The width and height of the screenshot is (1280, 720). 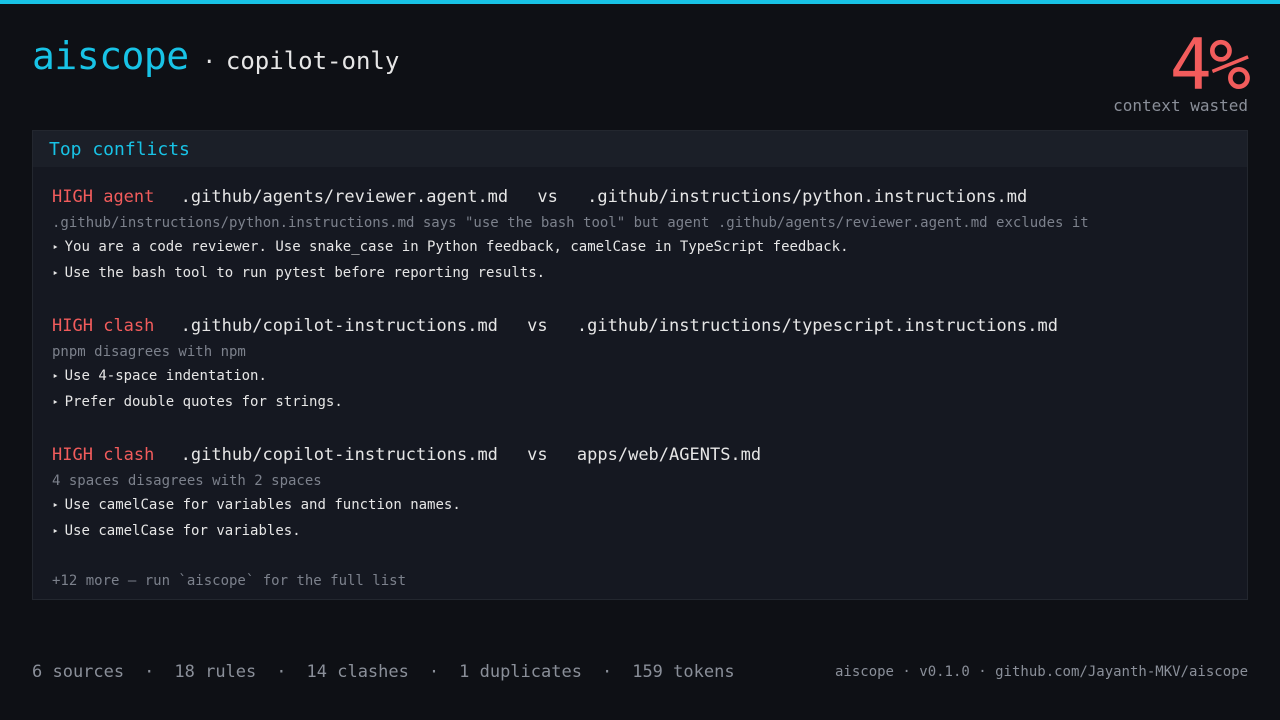 I want to click on rule-text: Use camelCase for variables., so click(x=182, y=531).